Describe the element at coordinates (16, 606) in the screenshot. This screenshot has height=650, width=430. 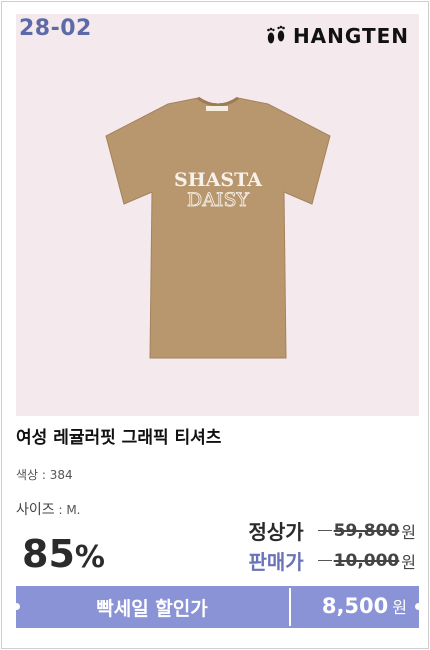
I see `bar-notch-left` at that location.